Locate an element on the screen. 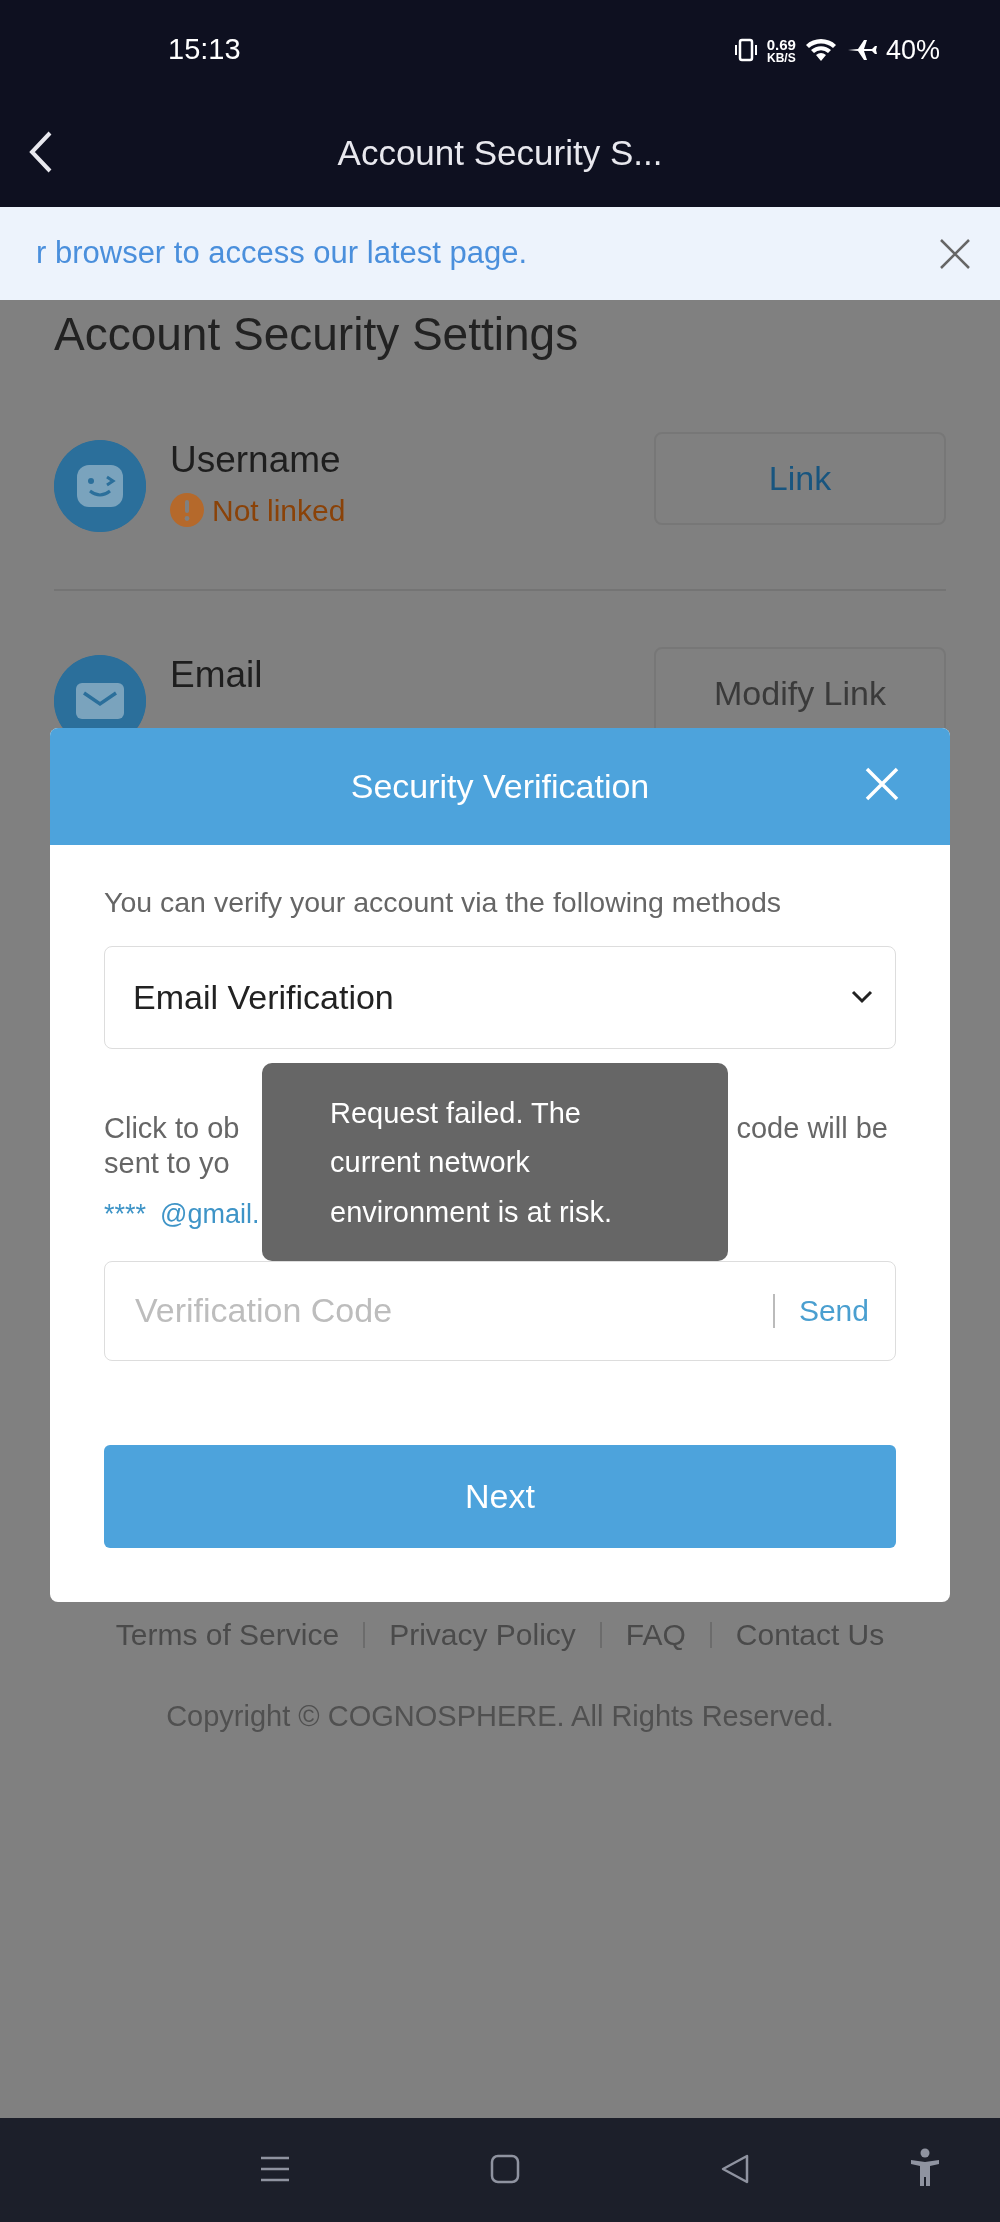  accessibility-icon is located at coordinates (925, 2168).